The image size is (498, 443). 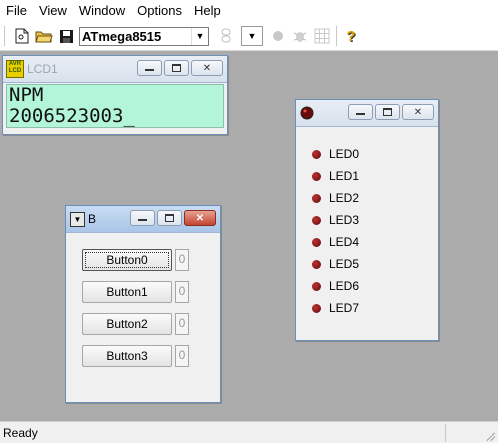 I want to click on avr-badge-bottom: LCD, so click(x=15, y=71).